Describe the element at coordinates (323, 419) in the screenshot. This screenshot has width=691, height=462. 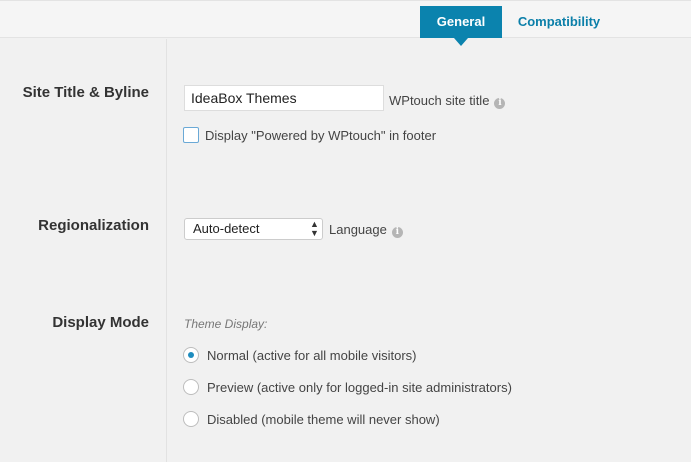
I see `radio-disabled-label: Disabled (mobile theme will never show)` at that location.